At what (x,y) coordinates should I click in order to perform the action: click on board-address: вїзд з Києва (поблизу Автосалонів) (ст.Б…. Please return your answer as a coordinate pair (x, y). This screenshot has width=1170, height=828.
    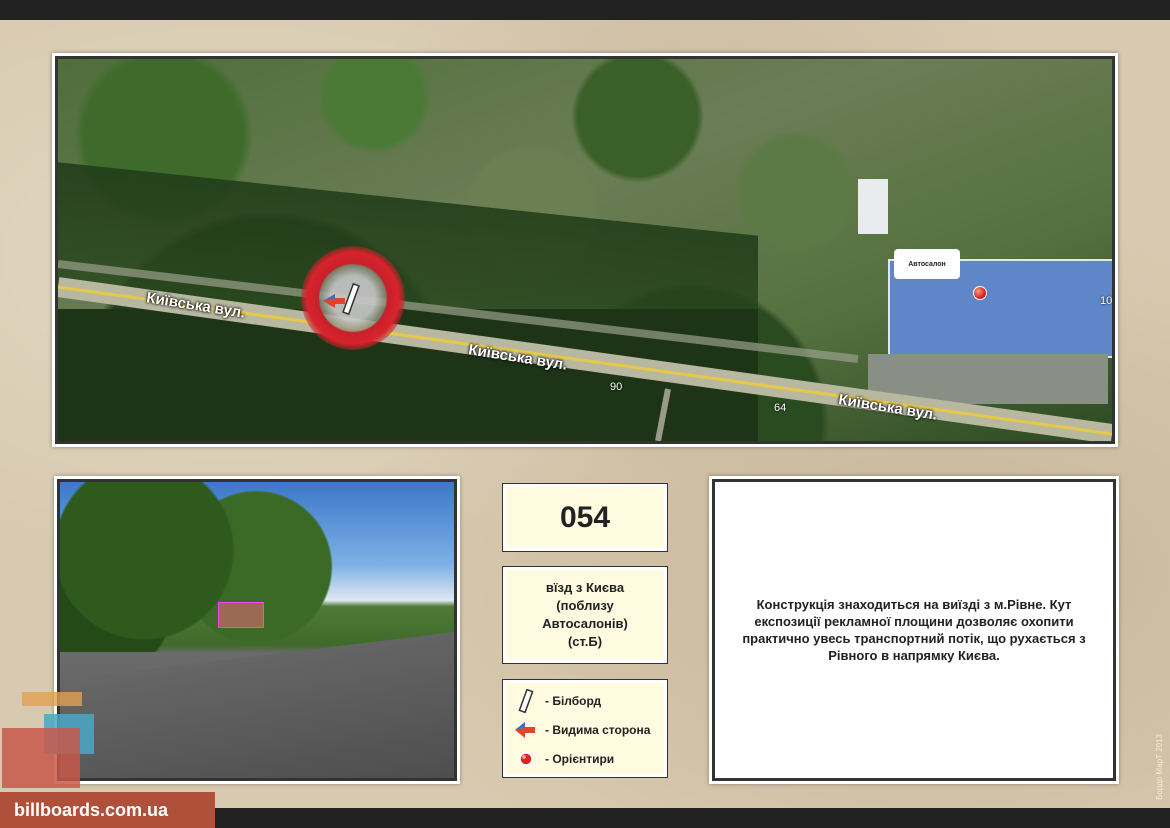
    Looking at the image, I should click on (585, 615).